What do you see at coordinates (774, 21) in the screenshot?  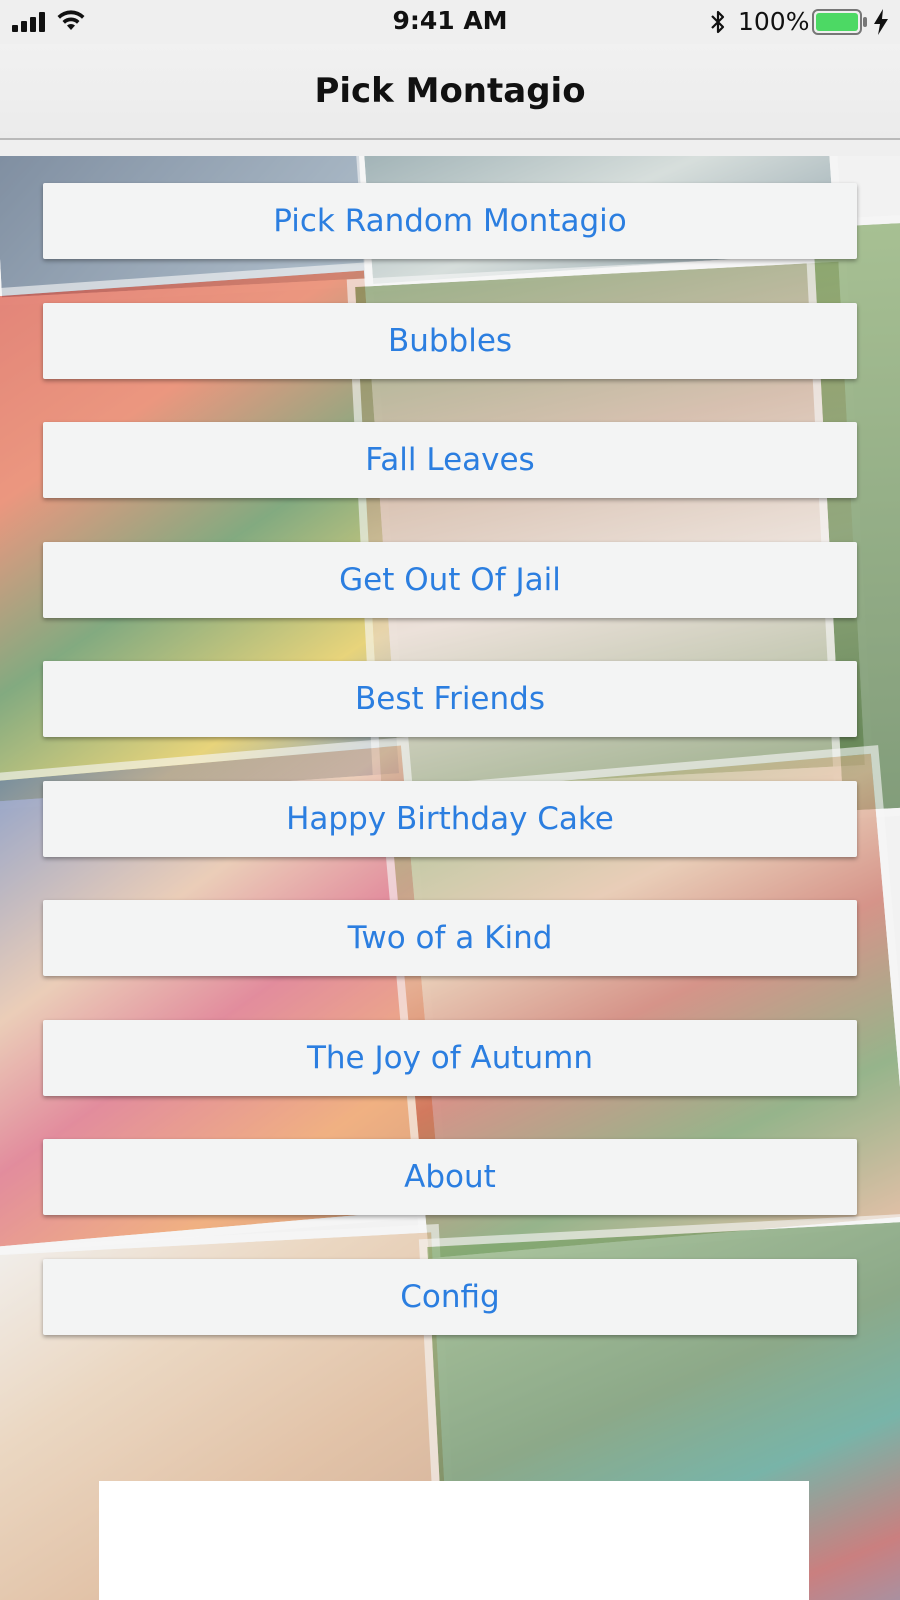 I see `battery-percent: 100%` at bounding box center [774, 21].